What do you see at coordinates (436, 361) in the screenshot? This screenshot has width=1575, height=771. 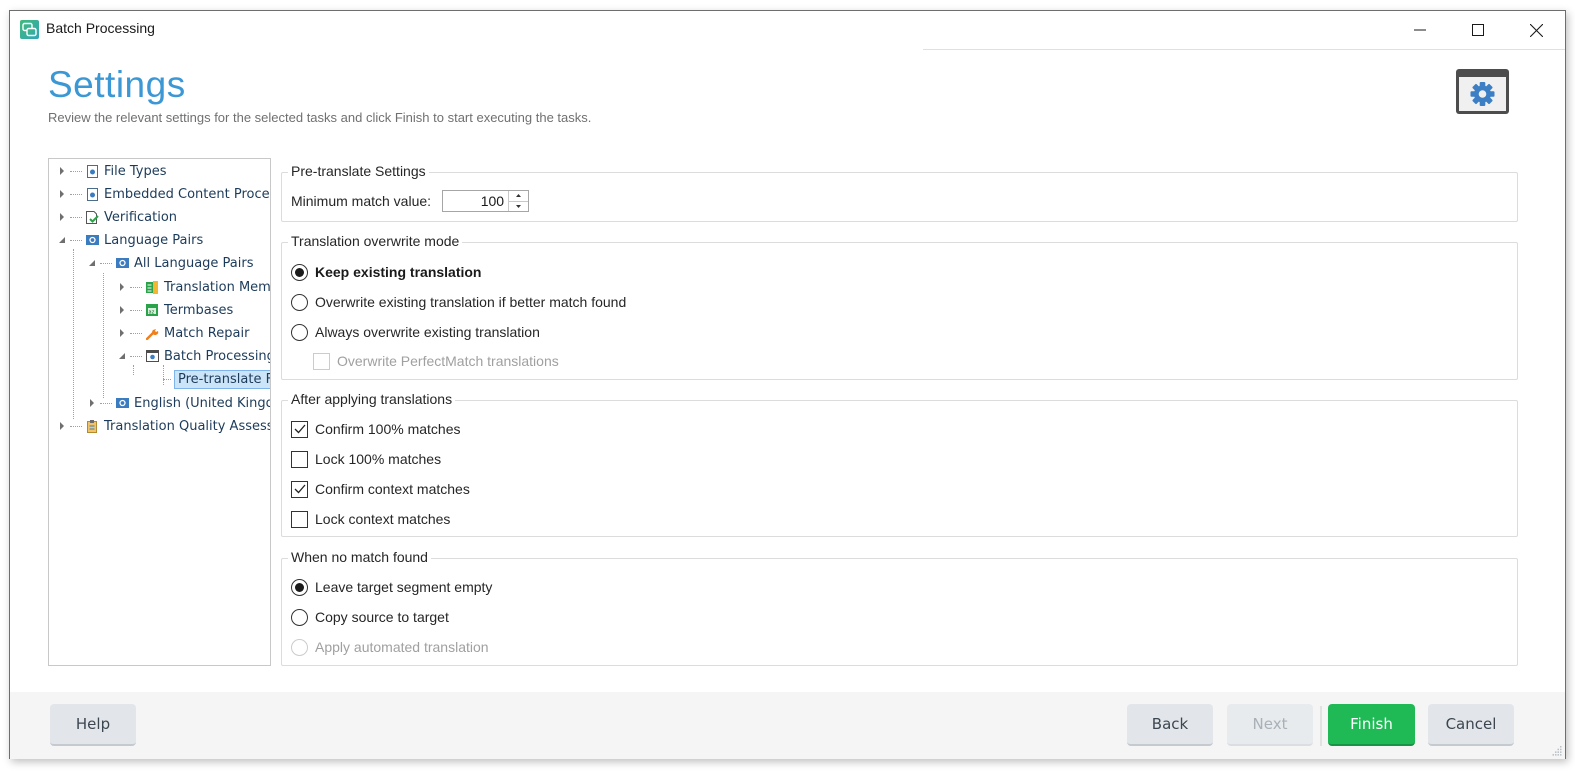 I see `checkbox-overwrite-perfectmatch: Overwrite PerfectMatch translations` at bounding box center [436, 361].